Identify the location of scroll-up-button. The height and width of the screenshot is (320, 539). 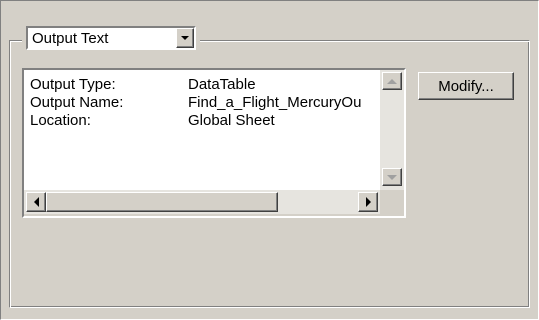
(392, 81).